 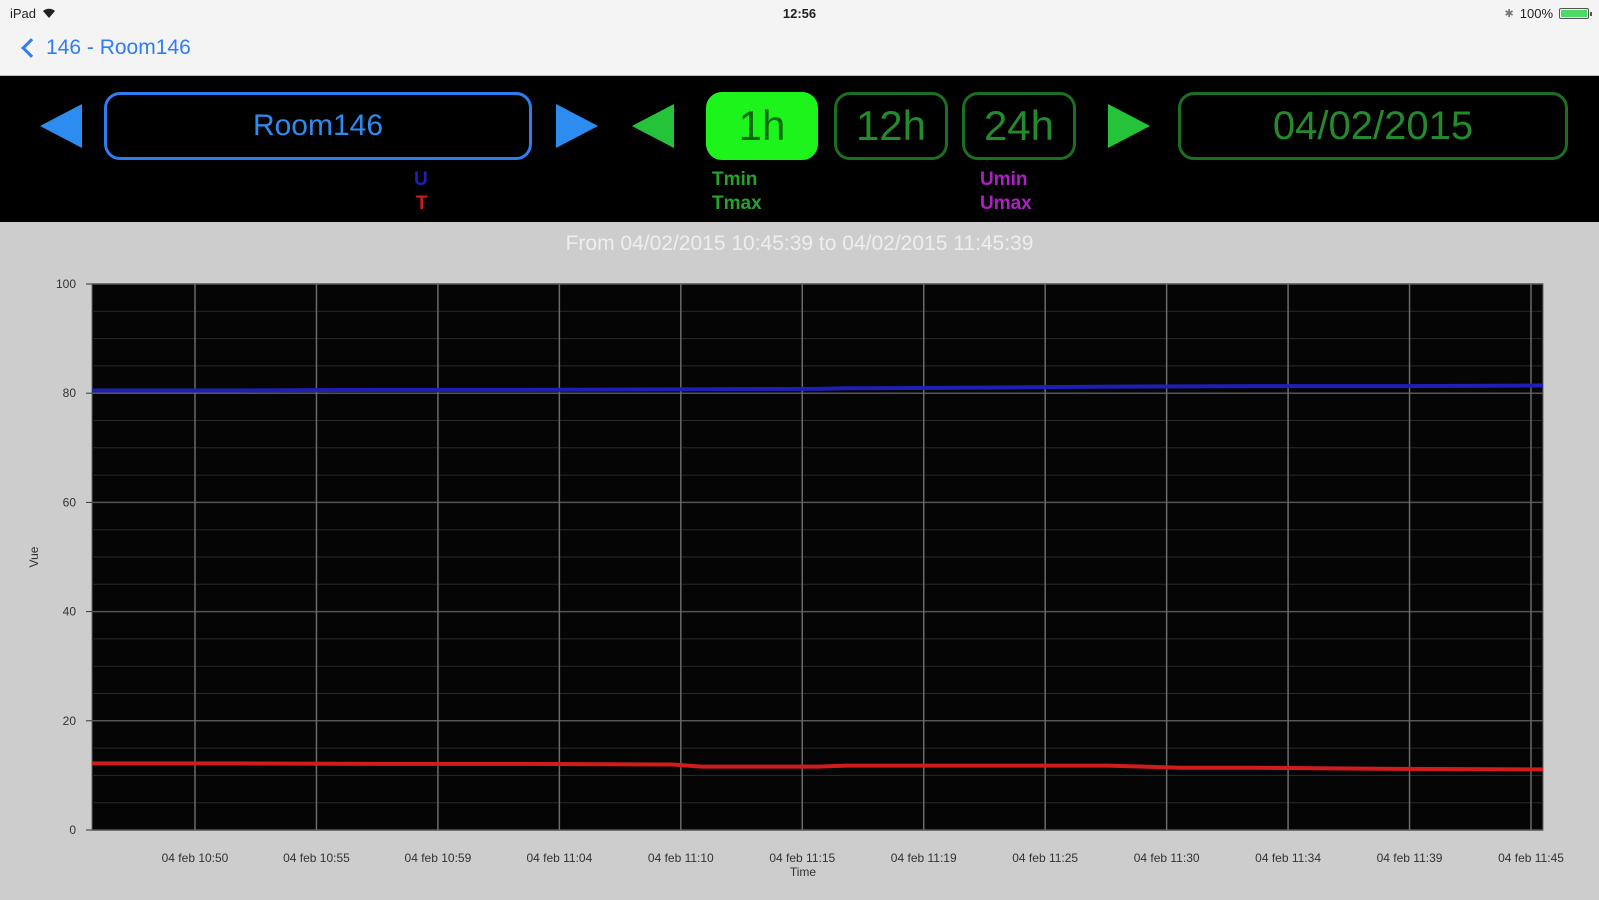 I want to click on previous-period-arrow-icon, so click(x=653, y=126).